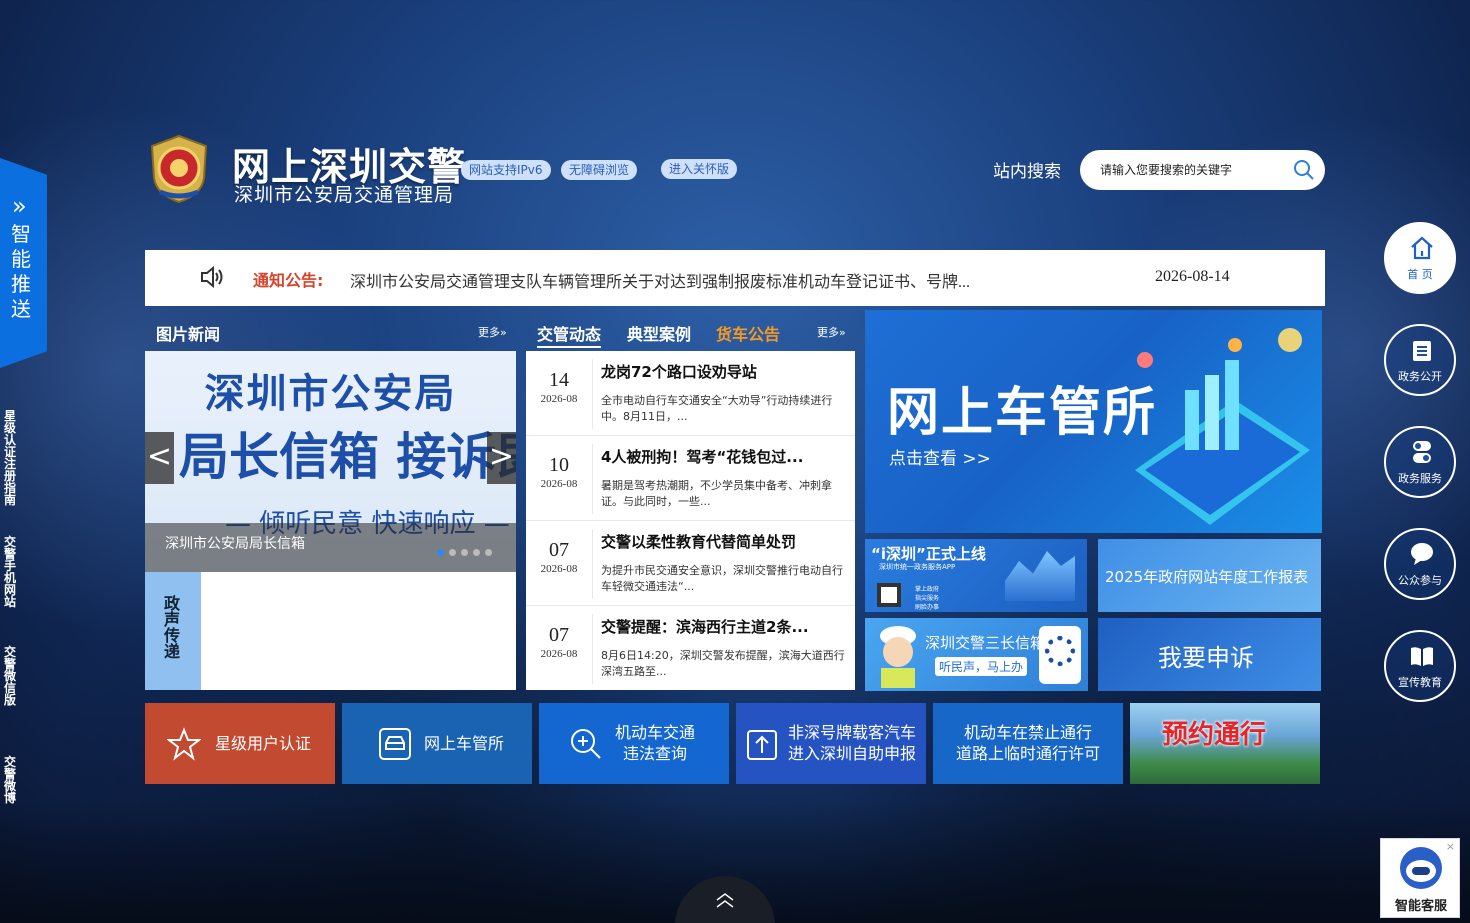 The width and height of the screenshot is (1470, 923). What do you see at coordinates (940, 456) in the screenshot?
I see `banner-link: 点击查看 >>` at bounding box center [940, 456].